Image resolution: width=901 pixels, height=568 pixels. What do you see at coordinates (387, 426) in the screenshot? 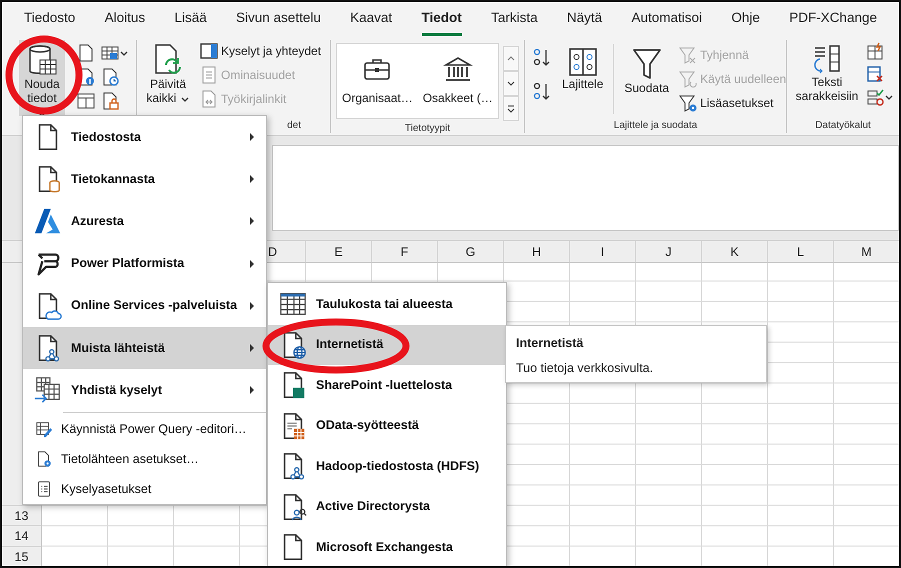
I see `menu-item: OData-syötteestä` at bounding box center [387, 426].